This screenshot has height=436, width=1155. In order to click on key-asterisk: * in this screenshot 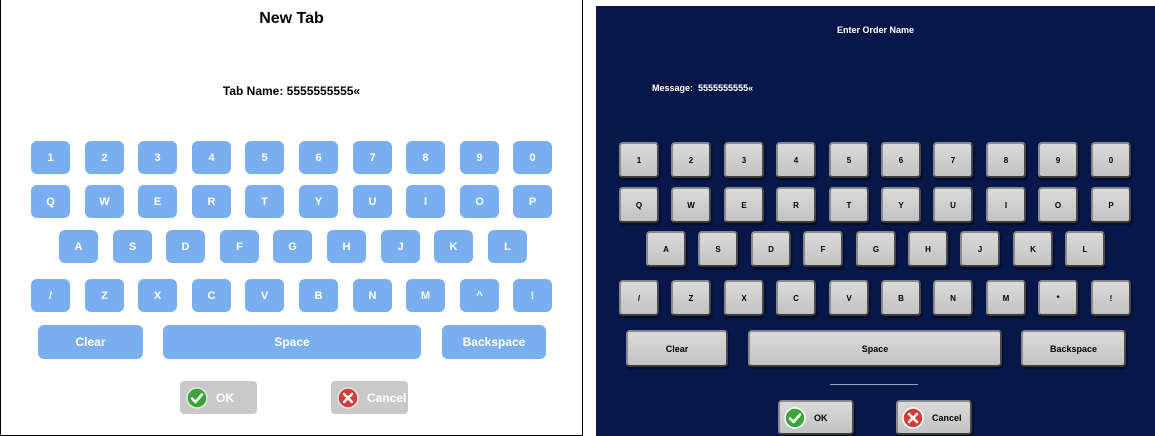, I will do `click(1058, 298)`.